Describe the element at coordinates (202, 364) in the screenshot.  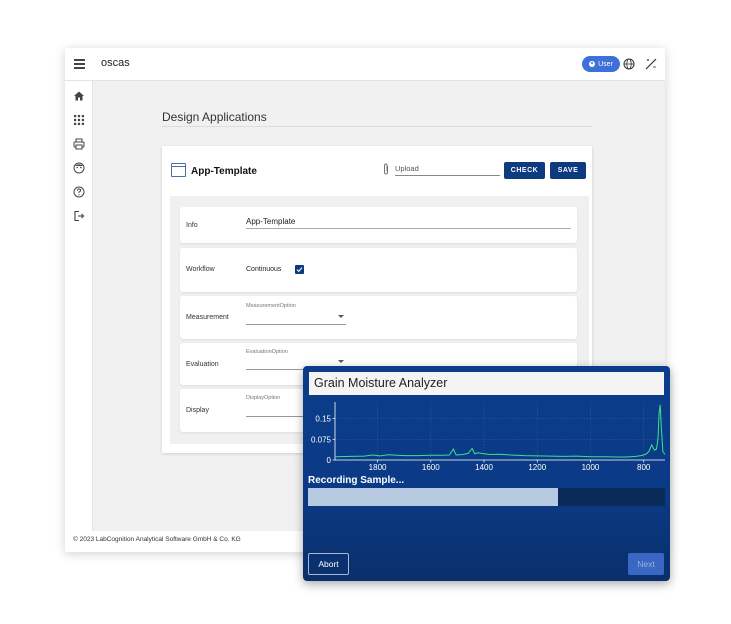
I see `evaluation-label: Evaluation` at that location.